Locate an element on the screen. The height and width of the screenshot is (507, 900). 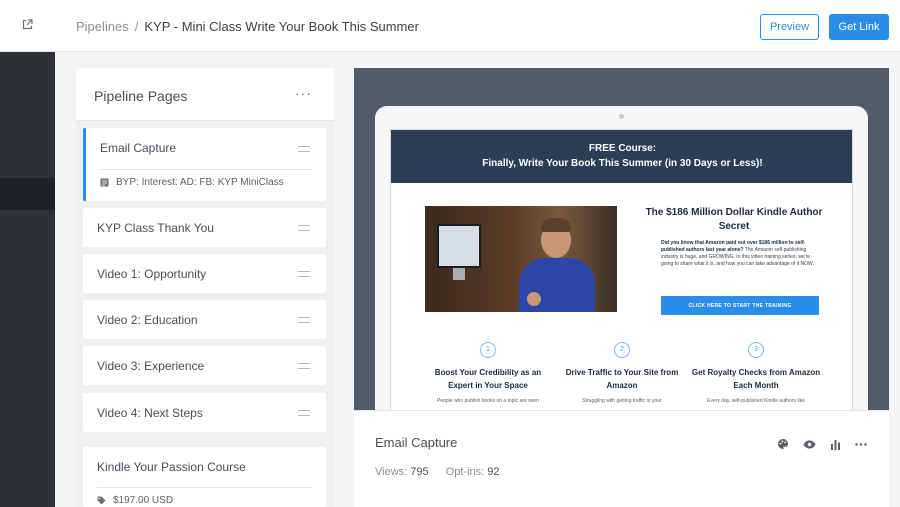
eye-icon is located at coordinates (809, 444).